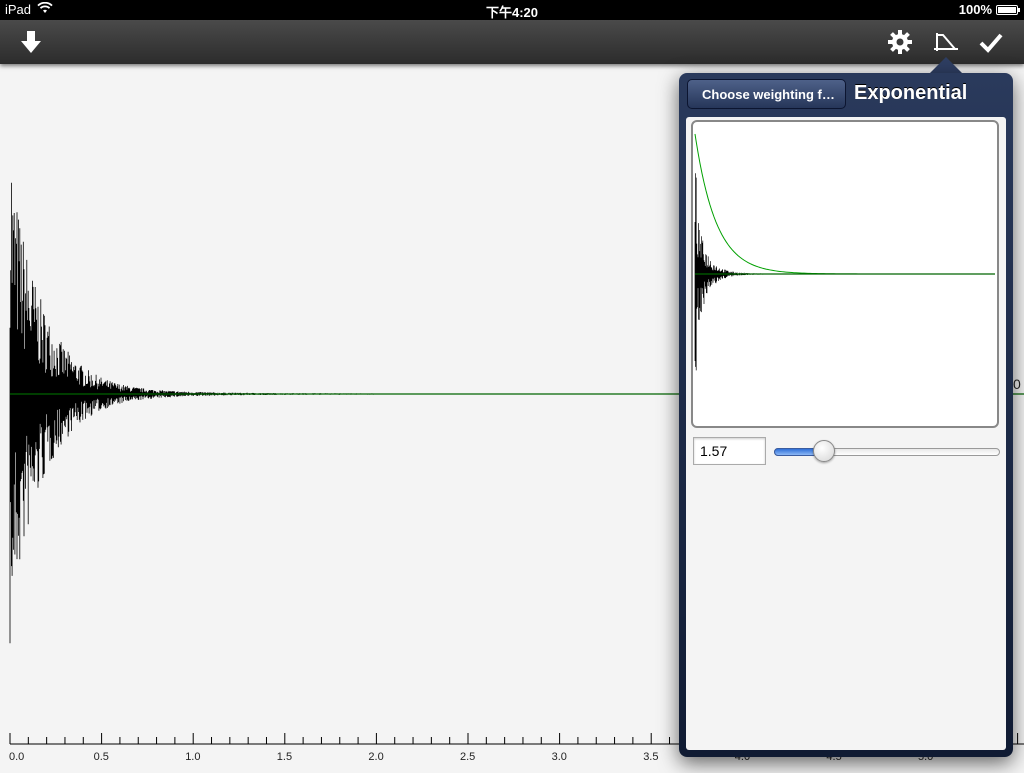  I want to click on clock: 下午4:20, so click(512, 12).